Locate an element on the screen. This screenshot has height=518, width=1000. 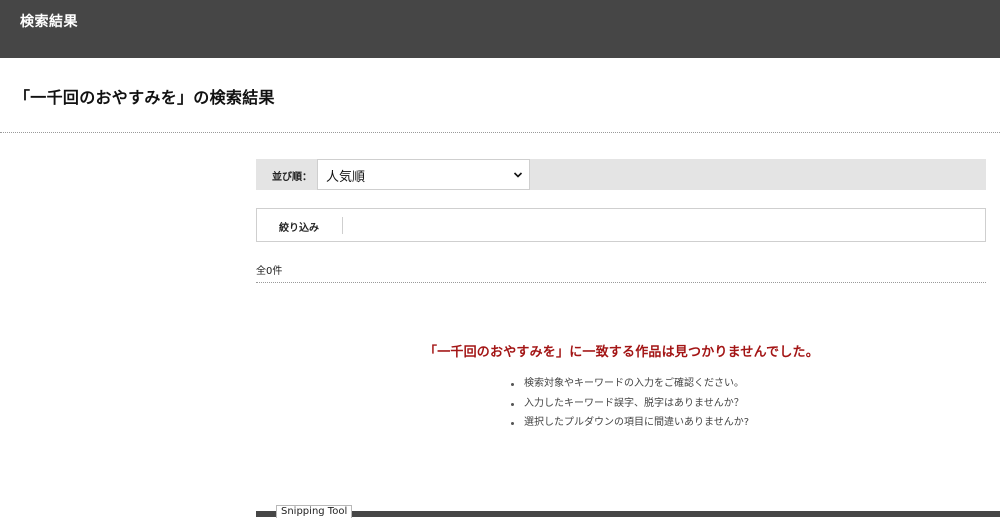
footer-bar is located at coordinates (628, 514).